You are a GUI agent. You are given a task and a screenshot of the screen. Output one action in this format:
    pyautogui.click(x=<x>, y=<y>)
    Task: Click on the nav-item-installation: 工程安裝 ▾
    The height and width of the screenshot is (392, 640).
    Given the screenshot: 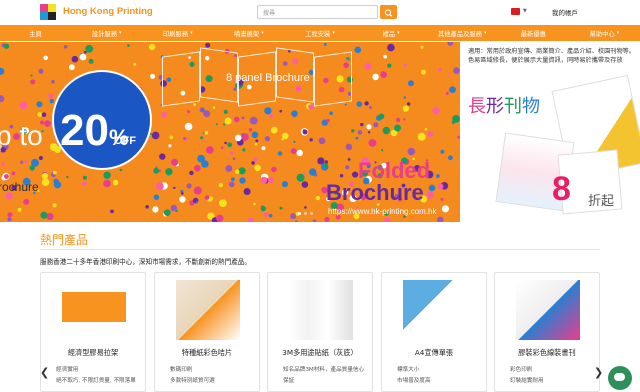 What is the action you would take?
    pyautogui.click(x=319, y=33)
    